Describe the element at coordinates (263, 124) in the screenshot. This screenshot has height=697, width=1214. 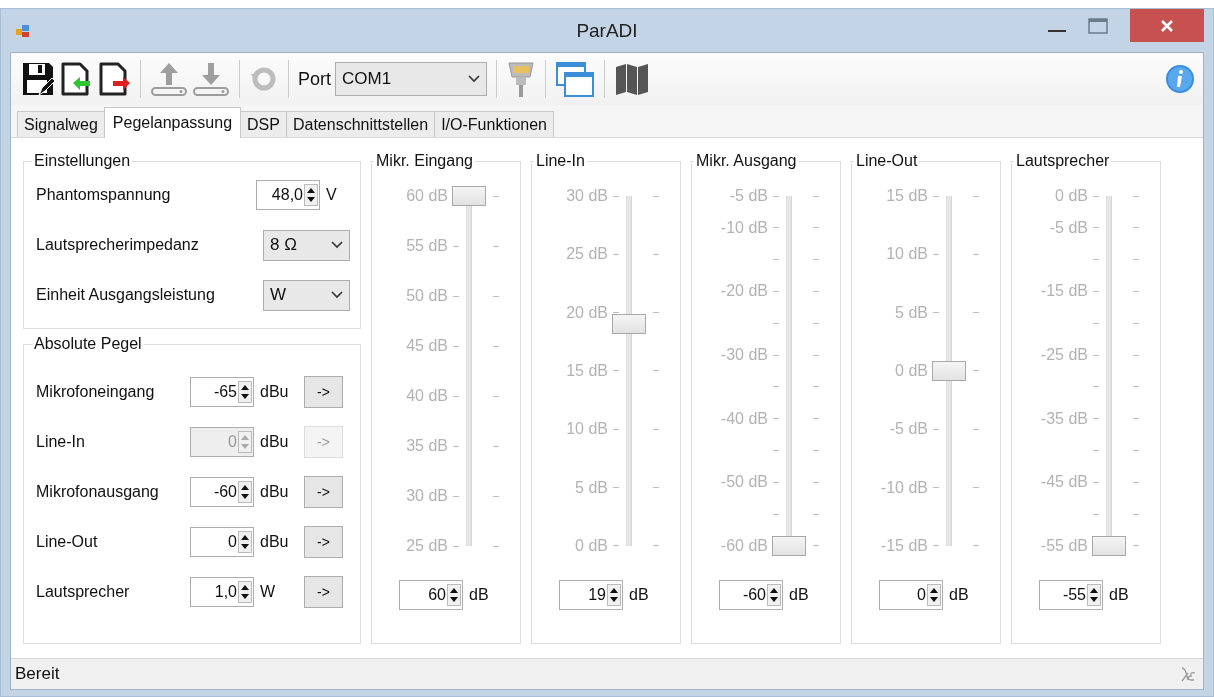
I see `tab: DSP` at that location.